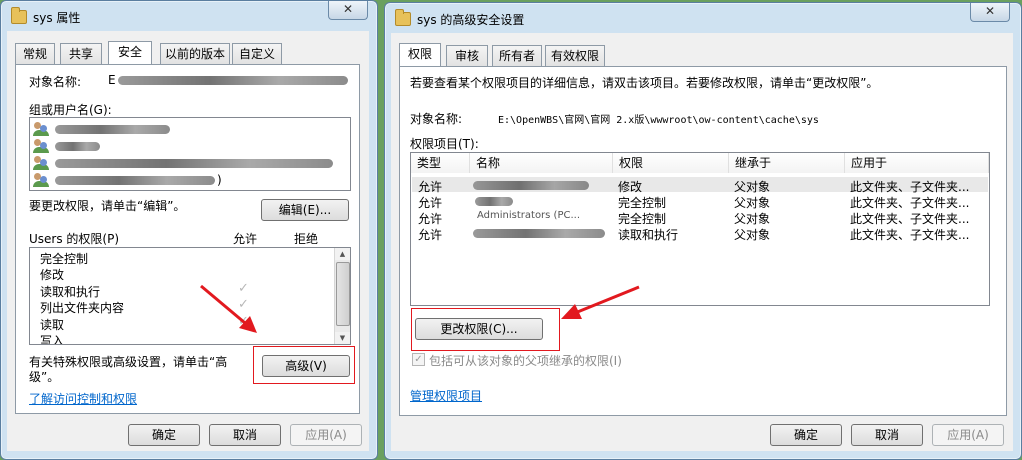  Describe the element at coordinates (233, 80) in the screenshot. I see `redacted-object-name` at that location.